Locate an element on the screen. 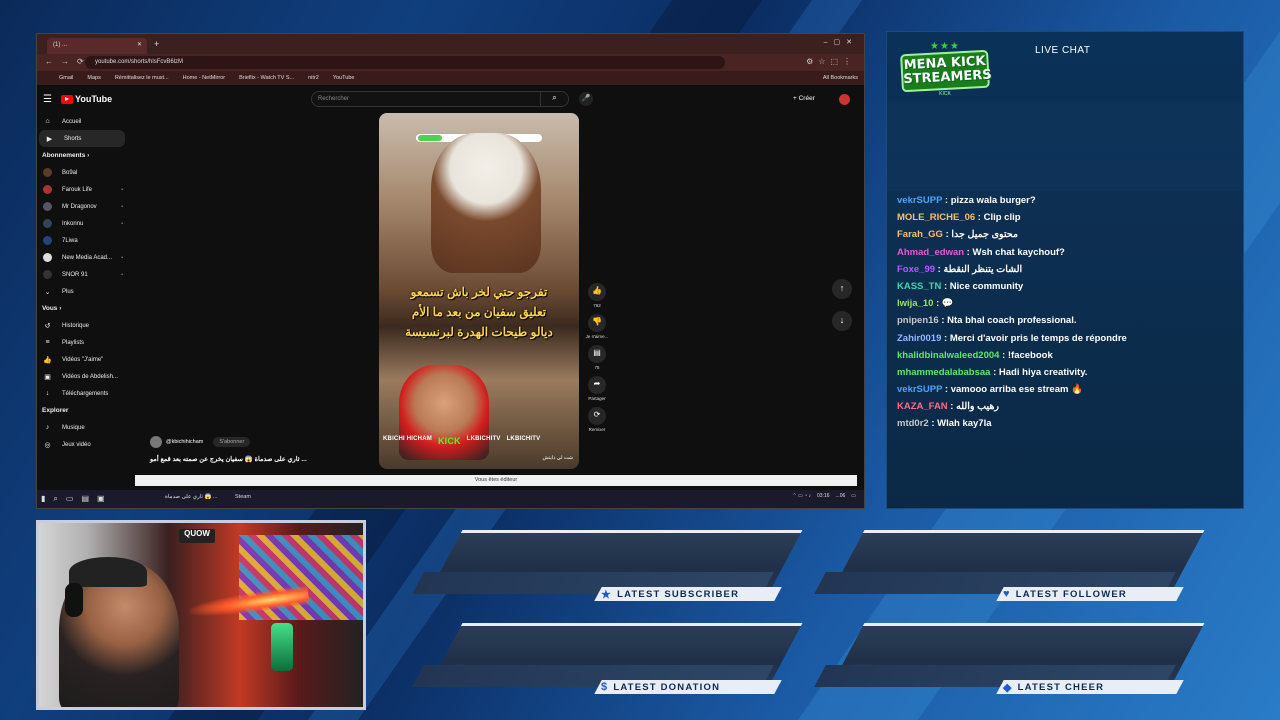  sidebar-item-home: ⌂ Accueil is located at coordinates (83, 121).